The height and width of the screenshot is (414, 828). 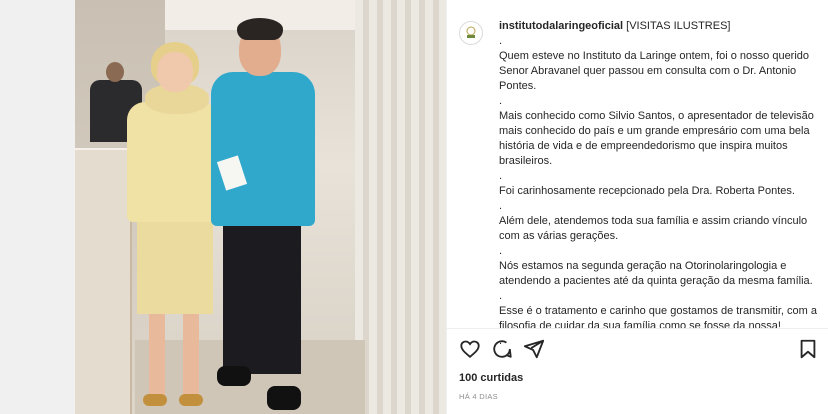 What do you see at coordinates (534, 349) in the screenshot?
I see `share-icon` at bounding box center [534, 349].